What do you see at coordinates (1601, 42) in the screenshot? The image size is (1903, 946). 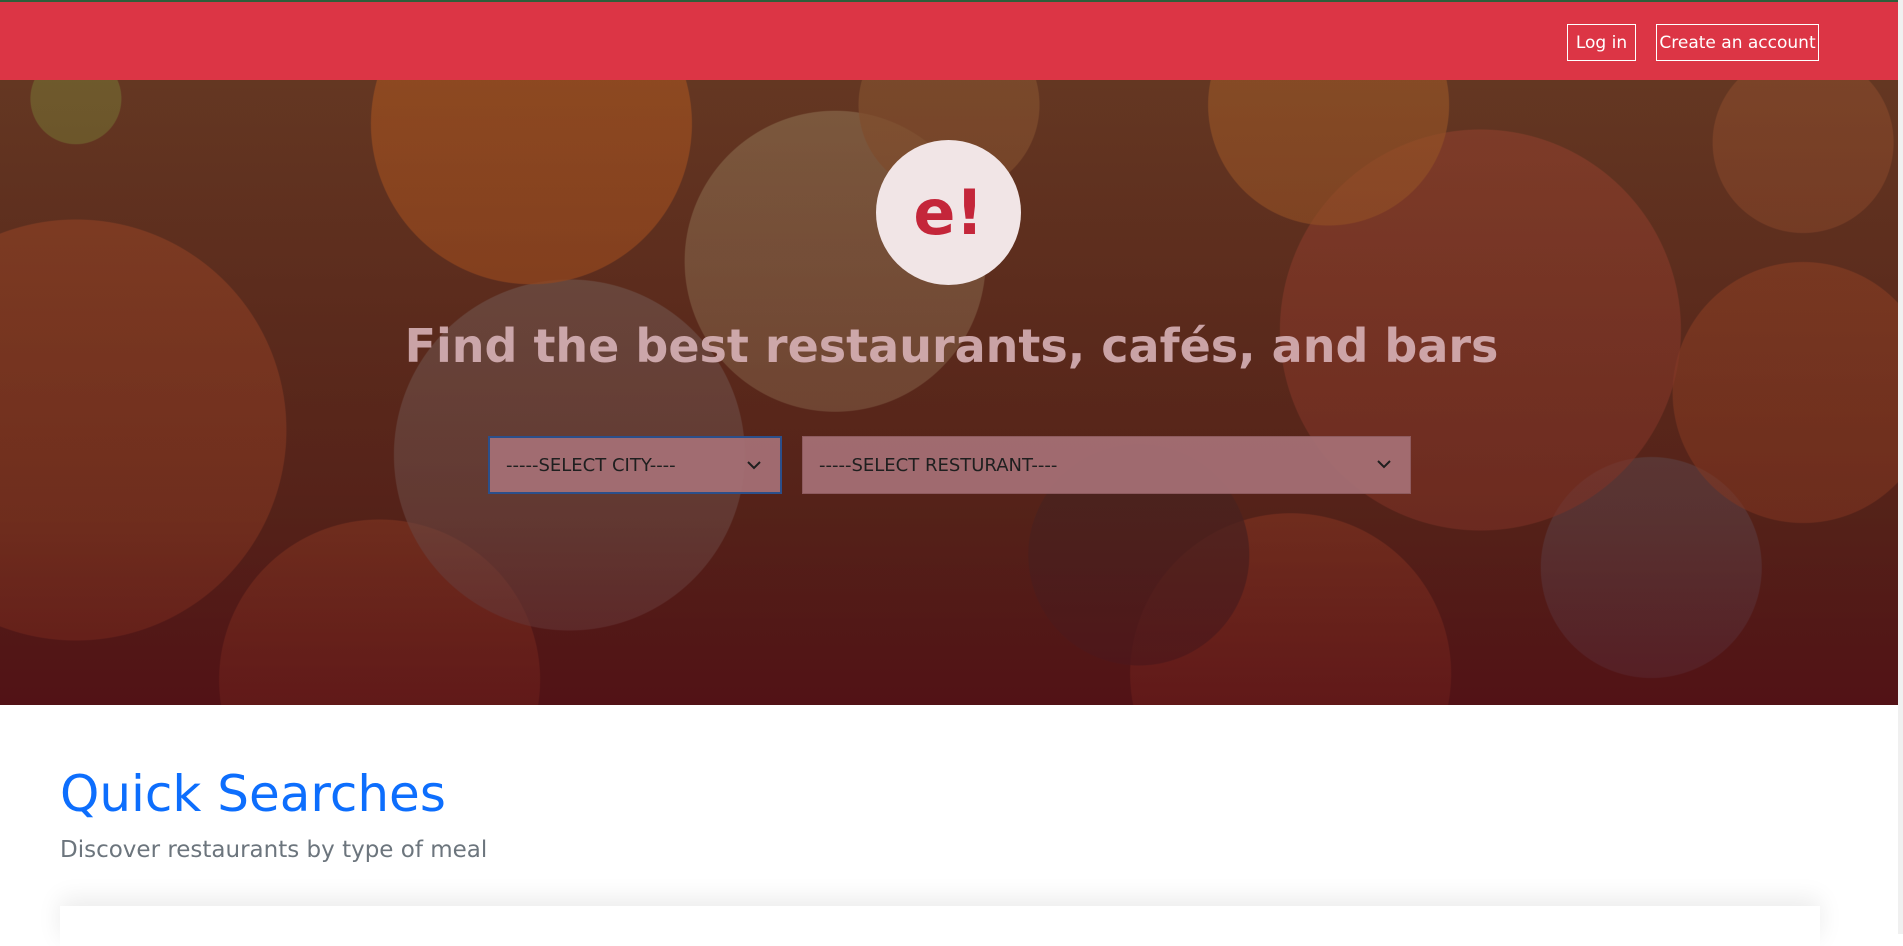 I see `login-button: Log in` at bounding box center [1601, 42].